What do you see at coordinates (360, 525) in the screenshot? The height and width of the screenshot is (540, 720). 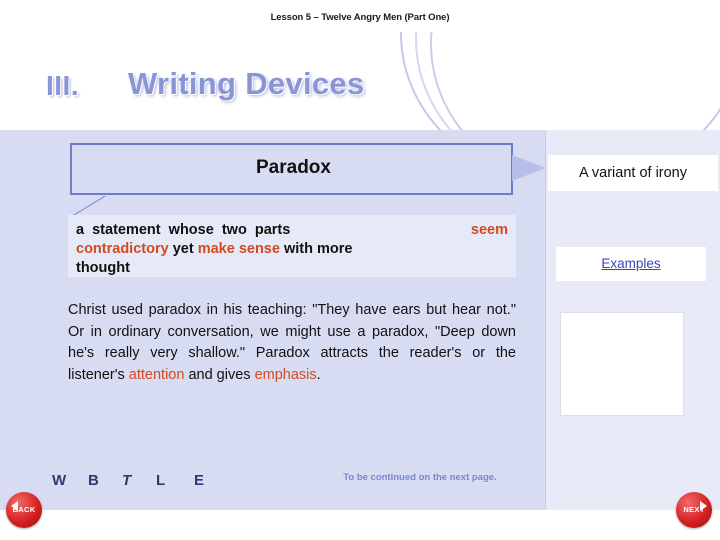 I see `footer-bar` at bounding box center [360, 525].